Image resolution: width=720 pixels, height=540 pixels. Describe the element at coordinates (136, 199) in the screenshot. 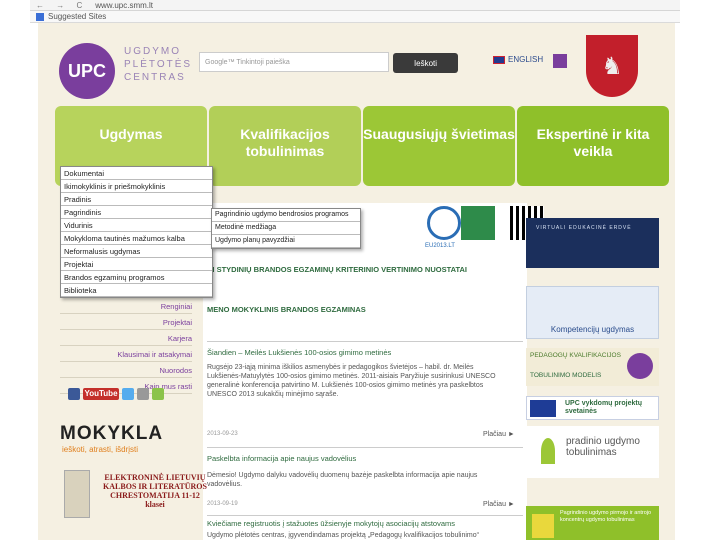

I see `menu-item: Pradinis` at that location.